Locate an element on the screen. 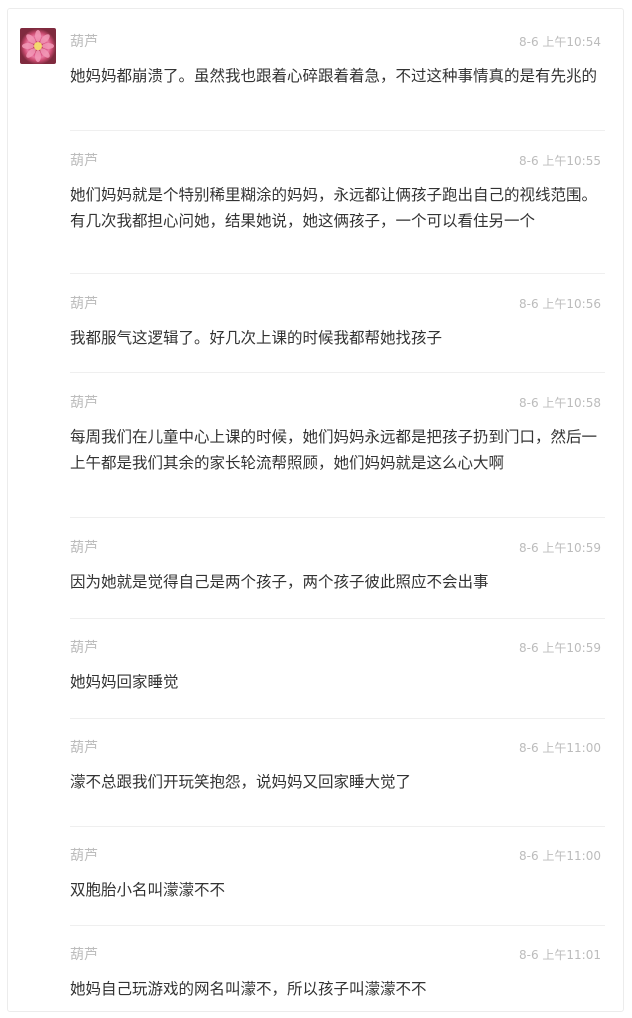 This screenshot has width=632, height=1018. message-text: 她妈妈回家睡觉 is located at coordinates (124, 682).